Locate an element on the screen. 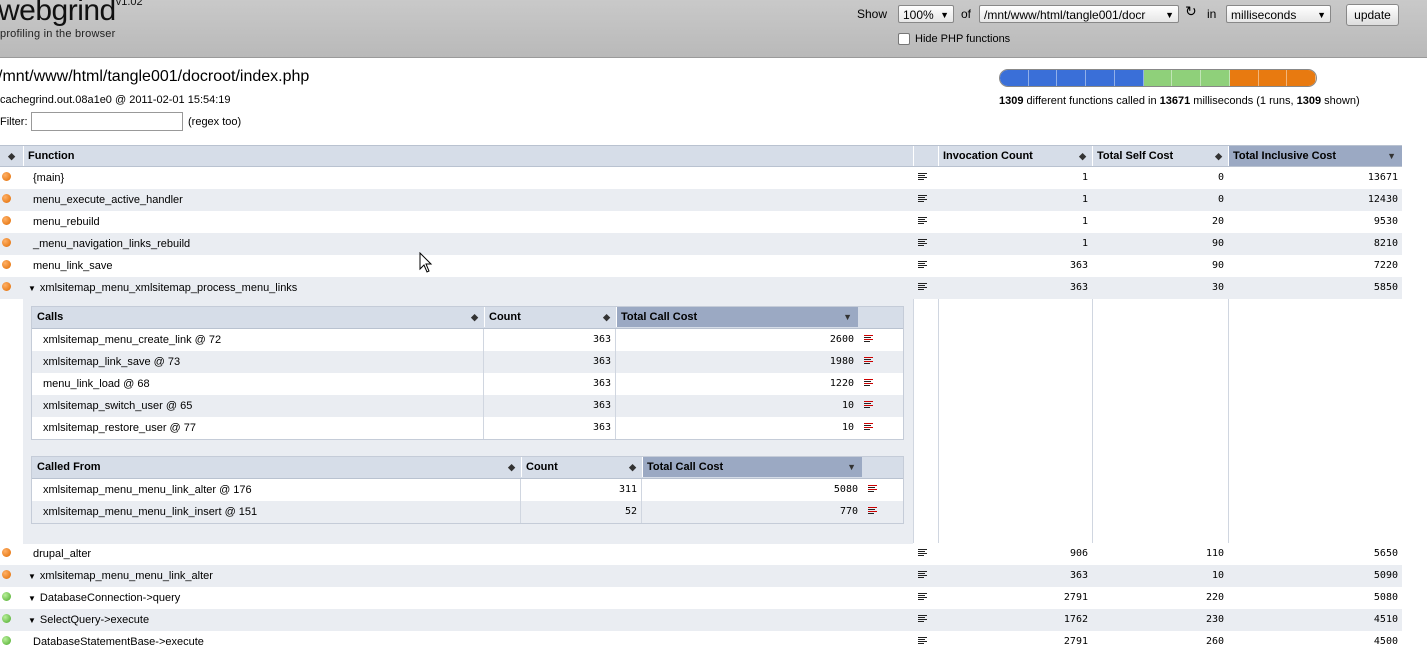 Image resolution: width=1427 pixels, height=653 pixels. filter-label: Filter: is located at coordinates (14, 122).